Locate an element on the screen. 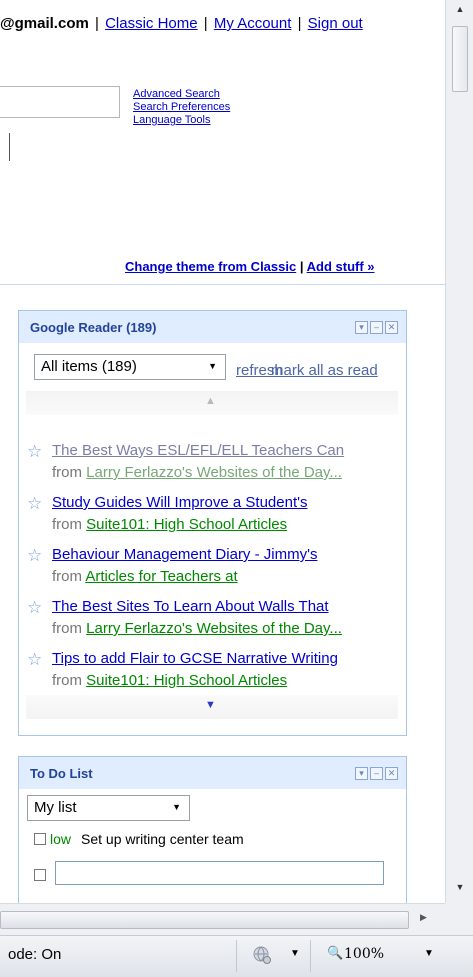  scroll-up-button: ▲ is located at coordinates (212, 403).